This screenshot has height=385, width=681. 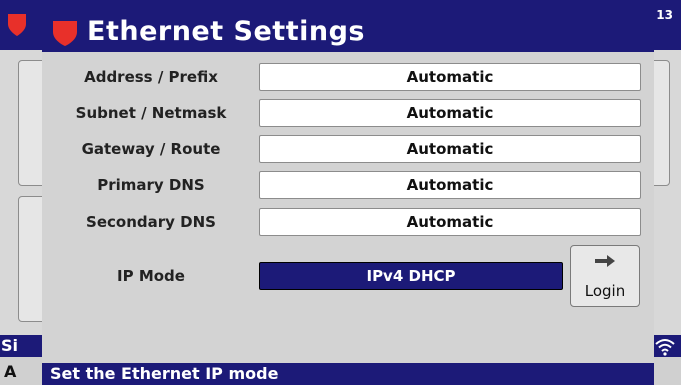 What do you see at coordinates (164, 373) in the screenshot?
I see `help-text: Set the Ethernet IP mode` at bounding box center [164, 373].